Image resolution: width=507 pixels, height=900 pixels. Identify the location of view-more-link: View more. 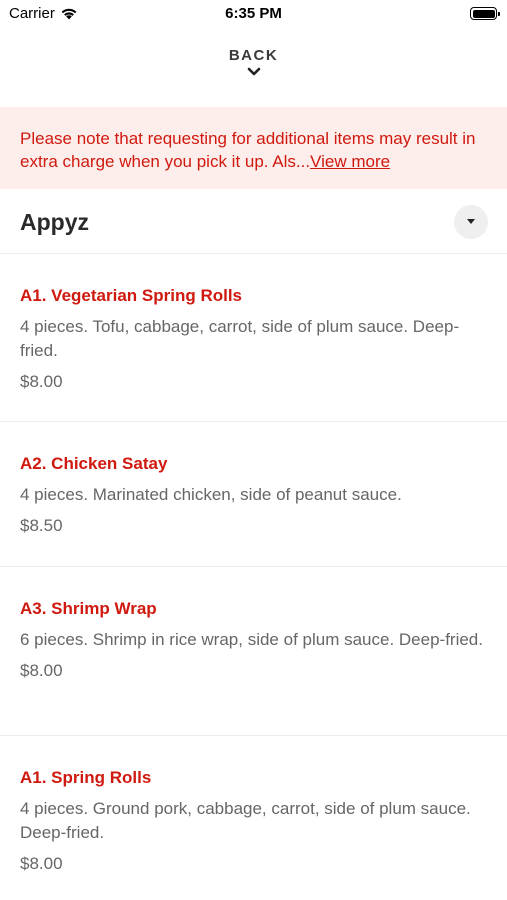
(350, 161).